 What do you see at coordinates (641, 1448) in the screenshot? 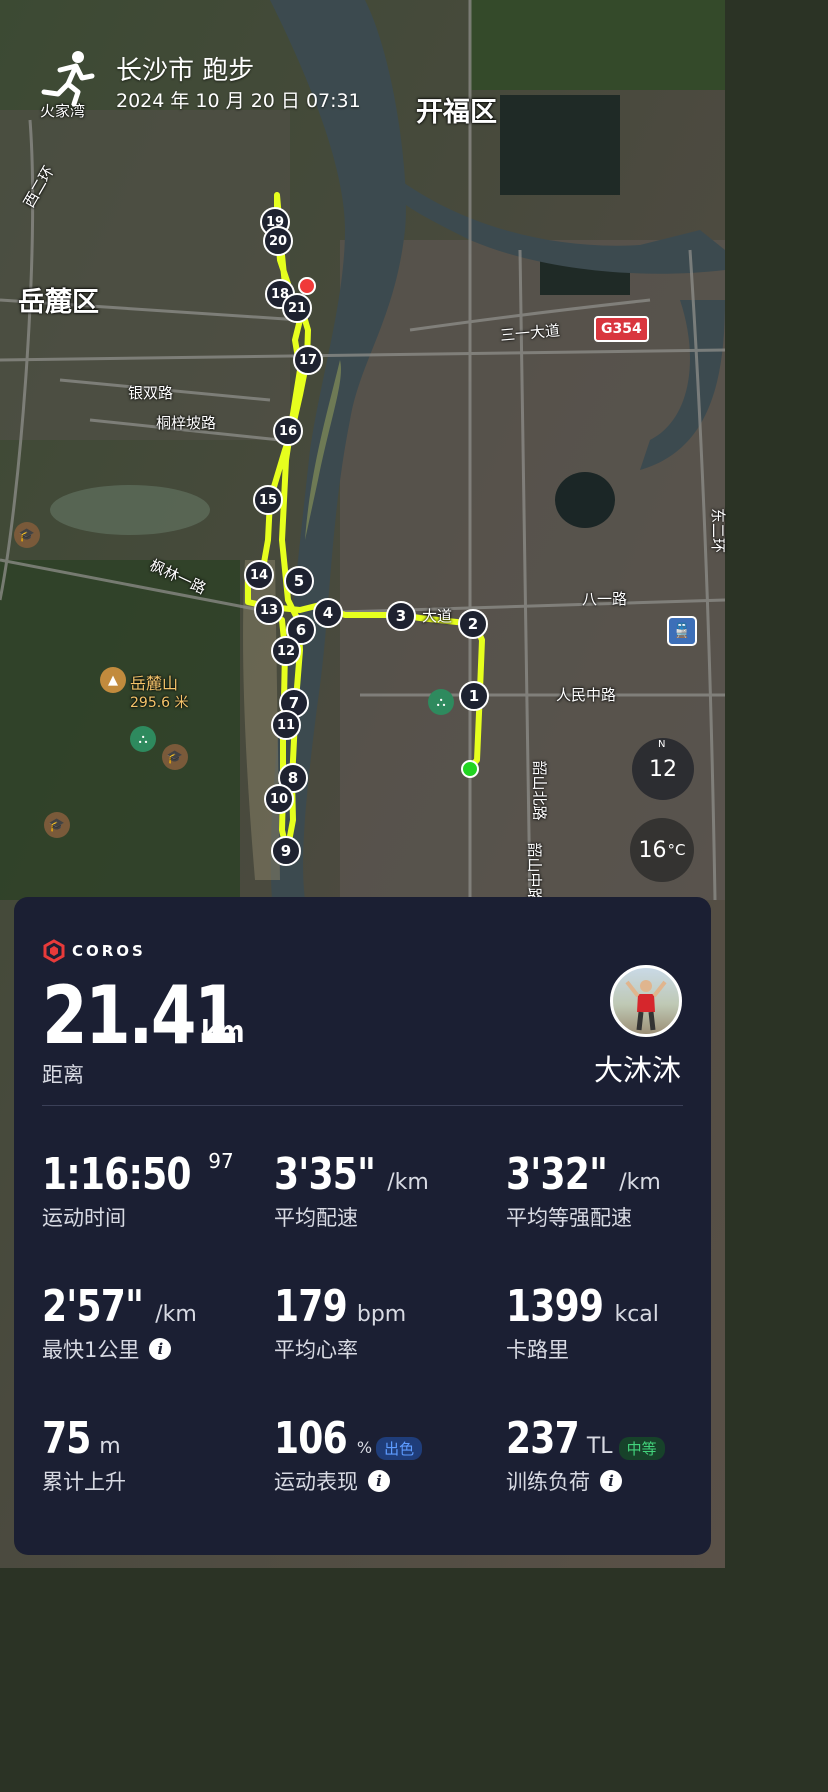
I see `training-load-tag: 中等` at bounding box center [641, 1448].